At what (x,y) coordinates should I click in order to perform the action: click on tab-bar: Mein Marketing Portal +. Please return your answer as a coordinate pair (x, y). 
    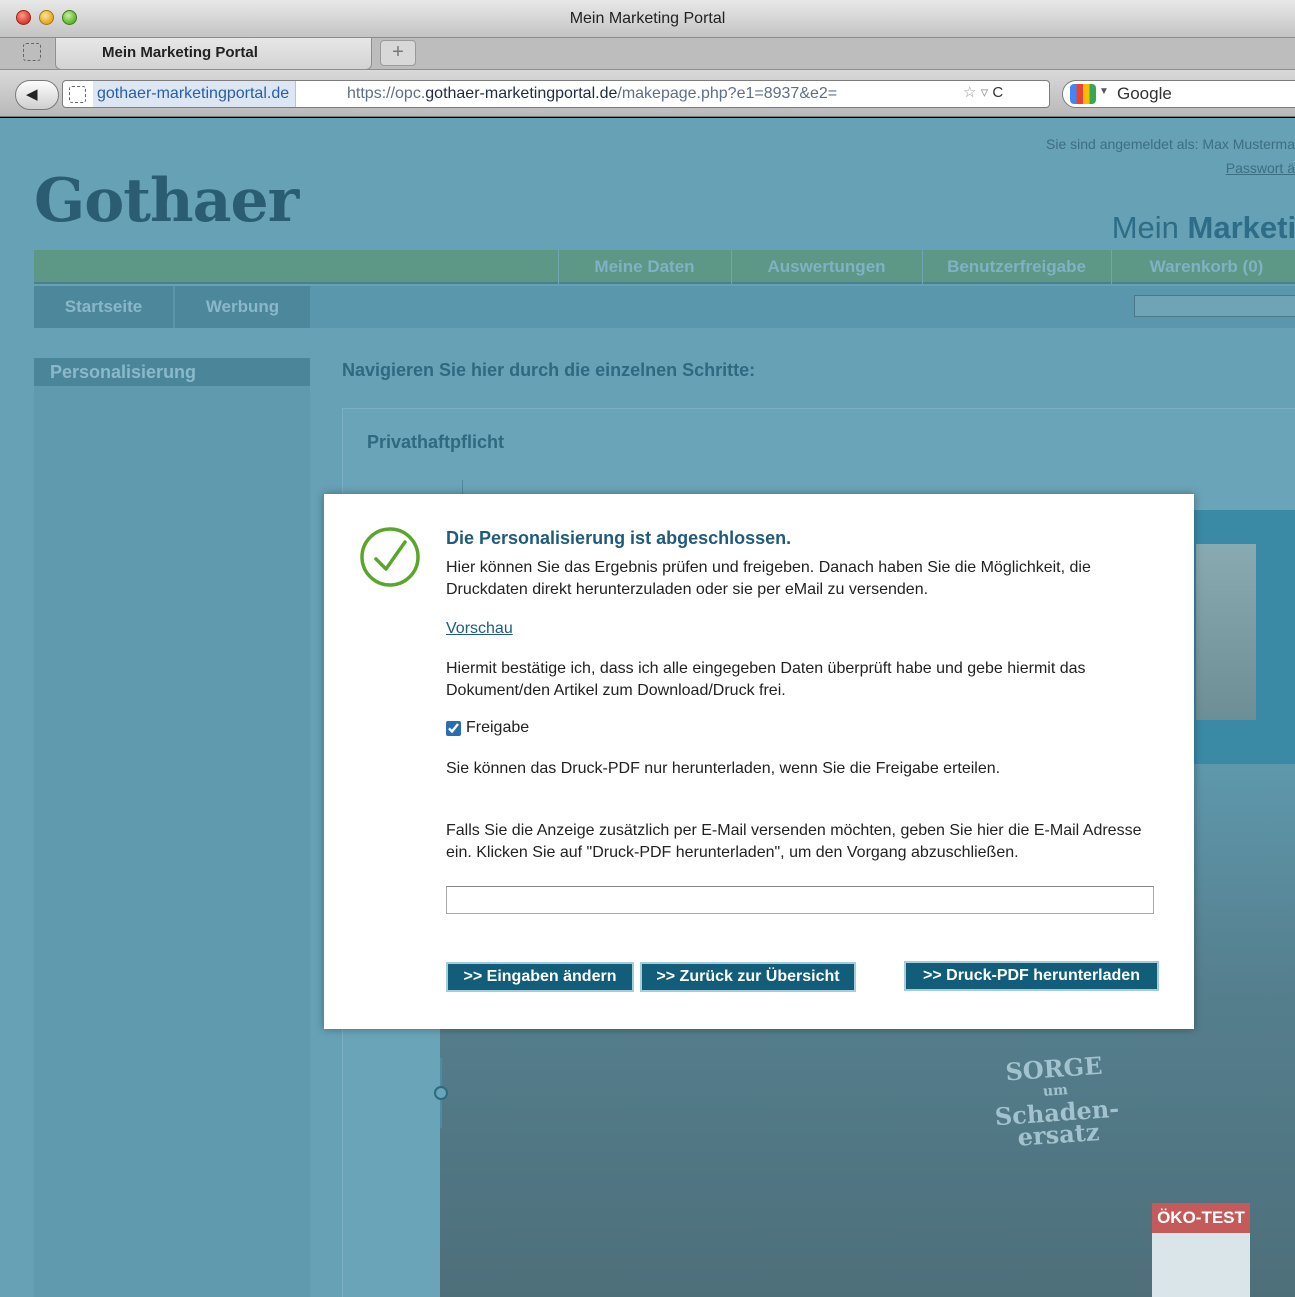
    Looking at the image, I should click on (647, 54).